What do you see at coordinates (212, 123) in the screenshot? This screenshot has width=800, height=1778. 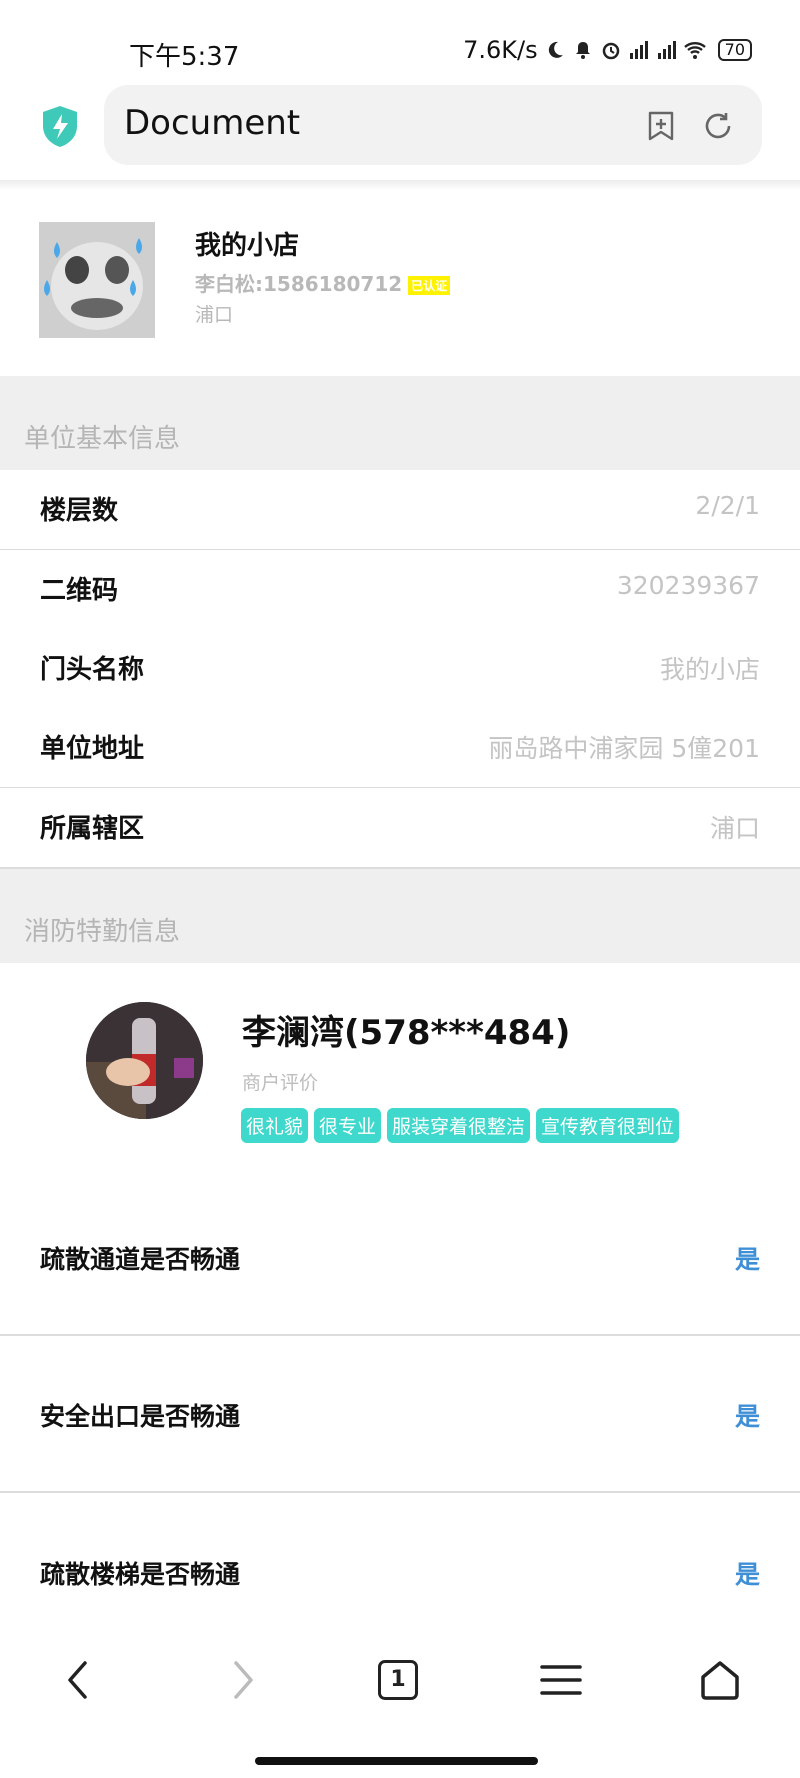 I see `page-title: Document` at bounding box center [212, 123].